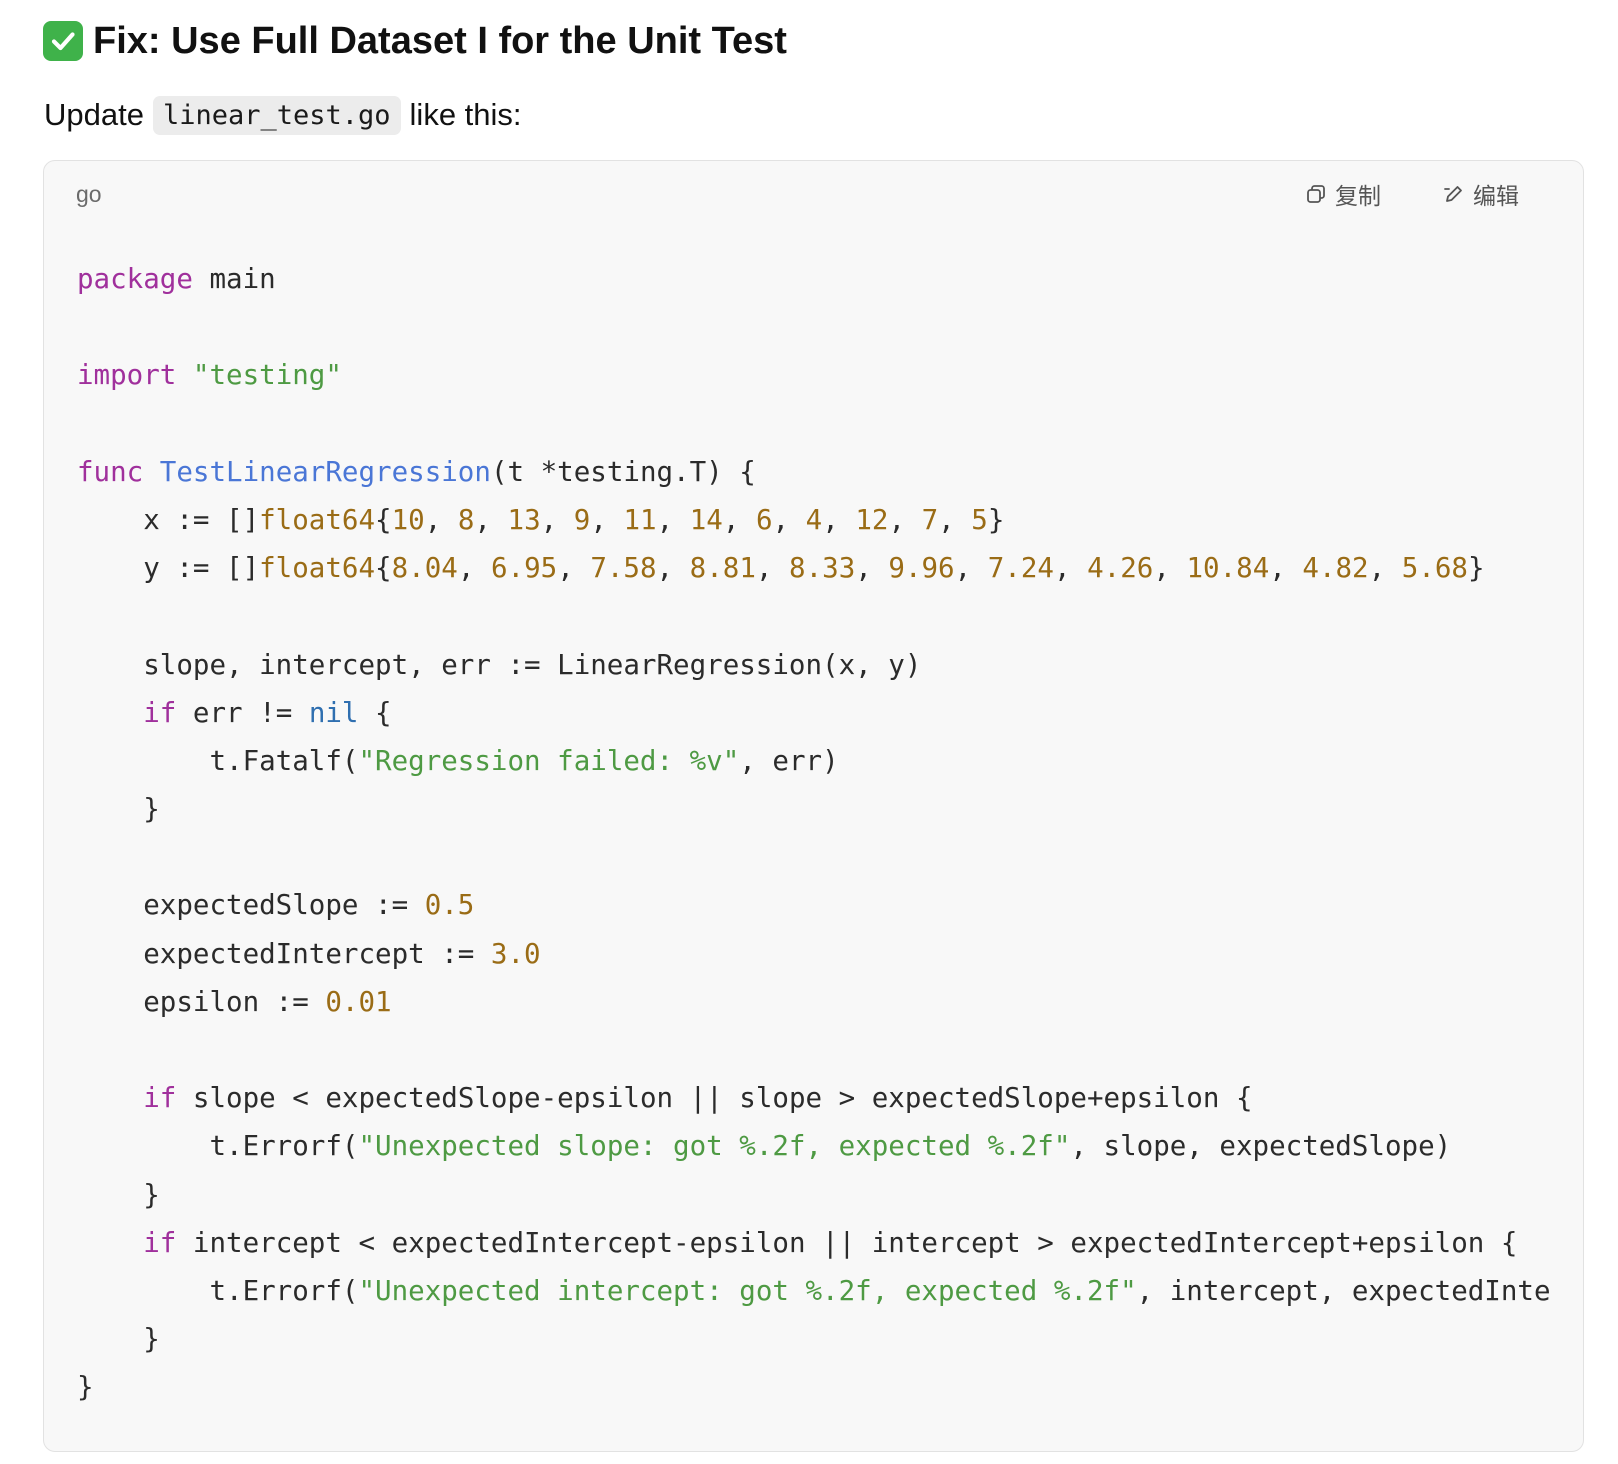 The width and height of the screenshot is (1618, 1464). I want to click on code-token: 8, so click(466, 519).